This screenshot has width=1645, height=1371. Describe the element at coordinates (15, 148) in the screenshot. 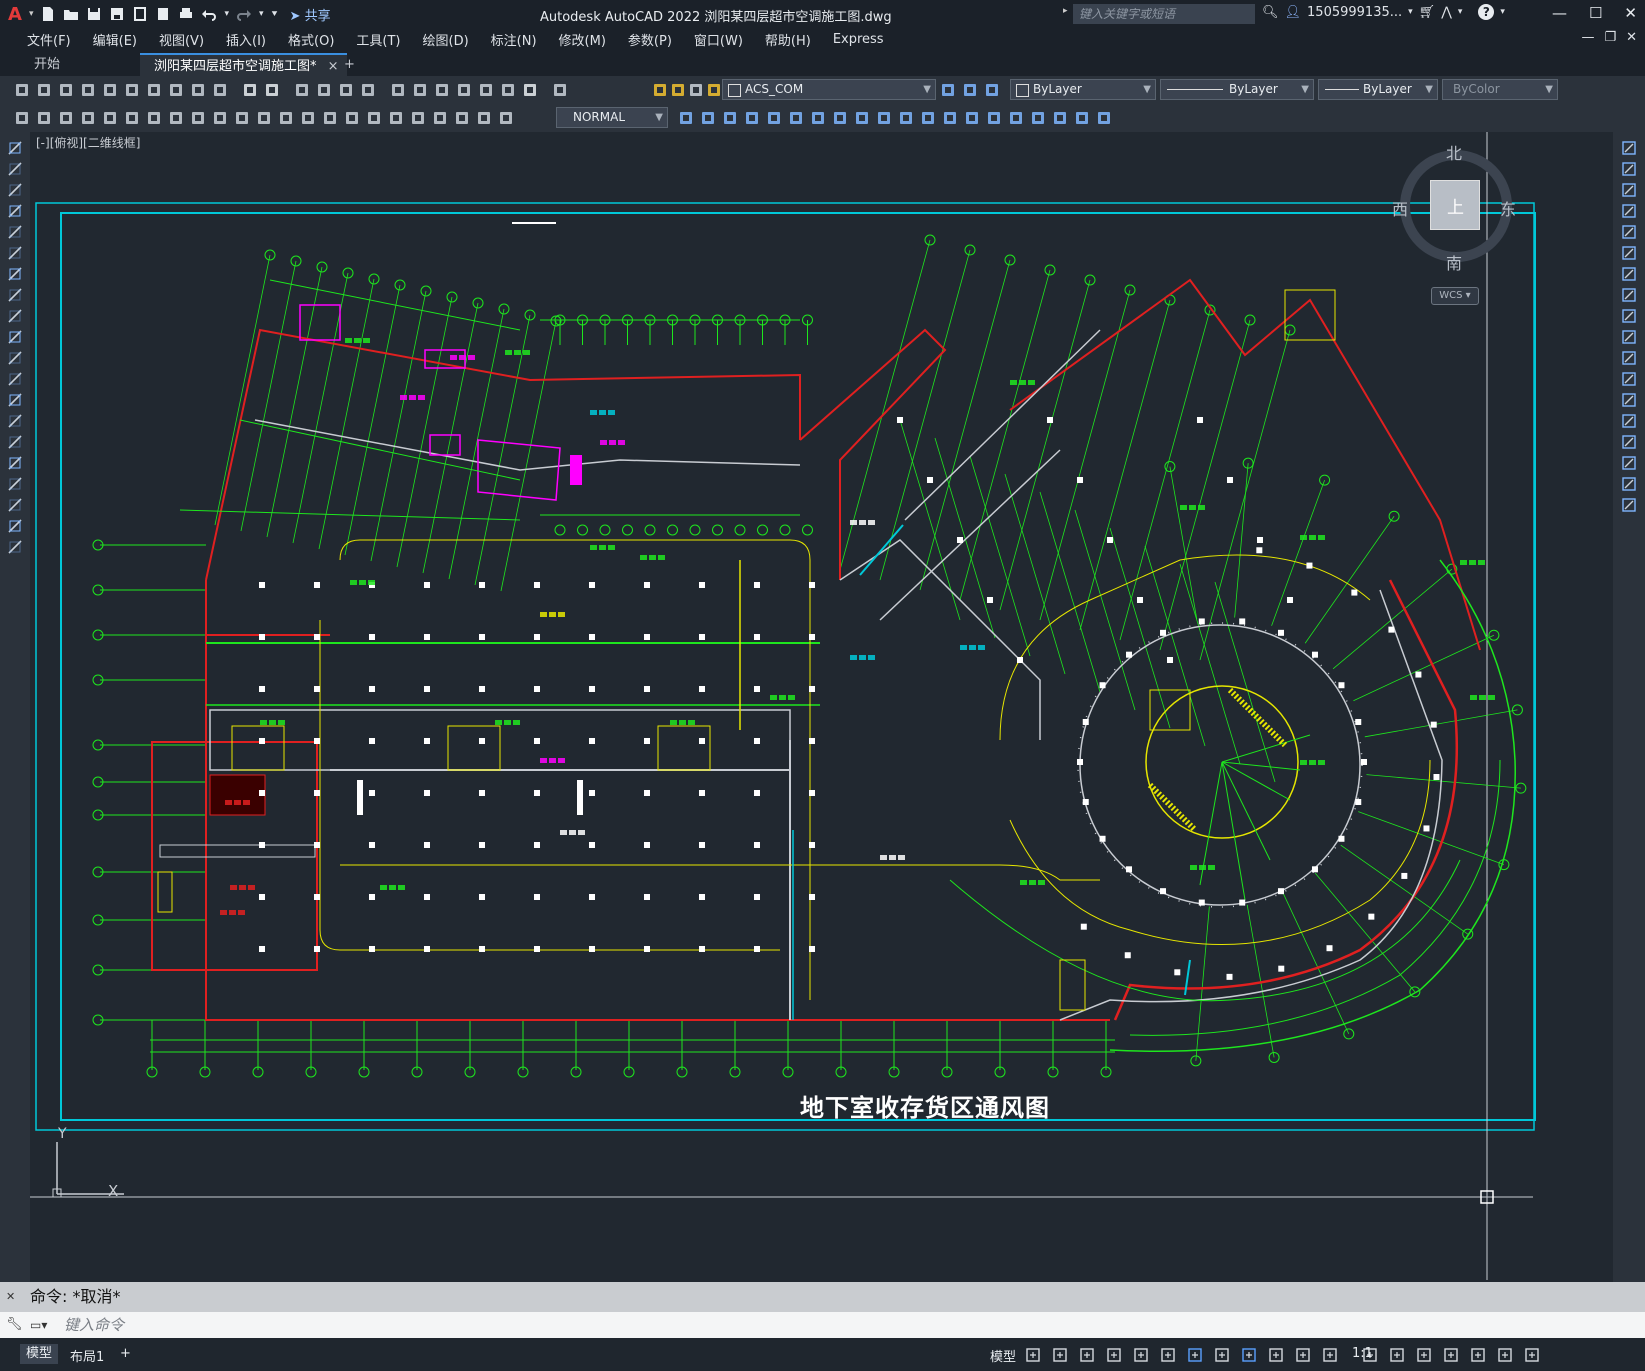

I see `line-icon` at that location.